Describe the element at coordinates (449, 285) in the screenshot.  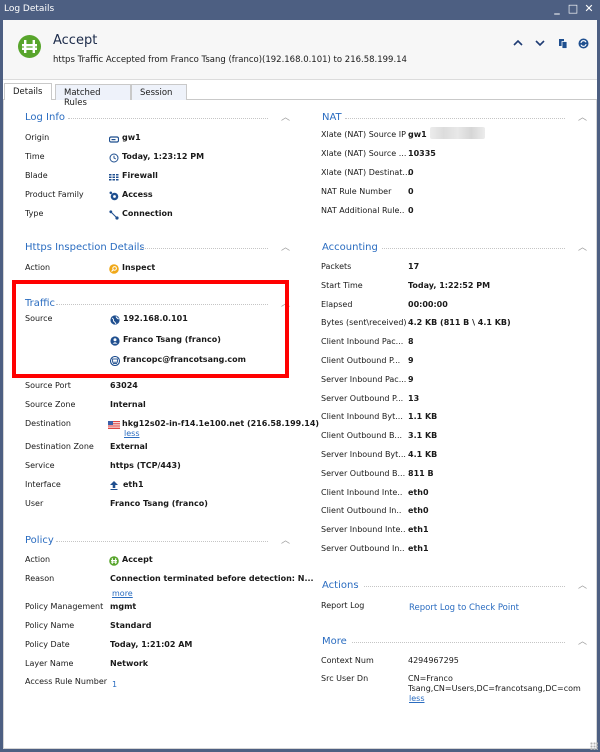
I see `field-value: Today, 1:22:52 PM` at that location.